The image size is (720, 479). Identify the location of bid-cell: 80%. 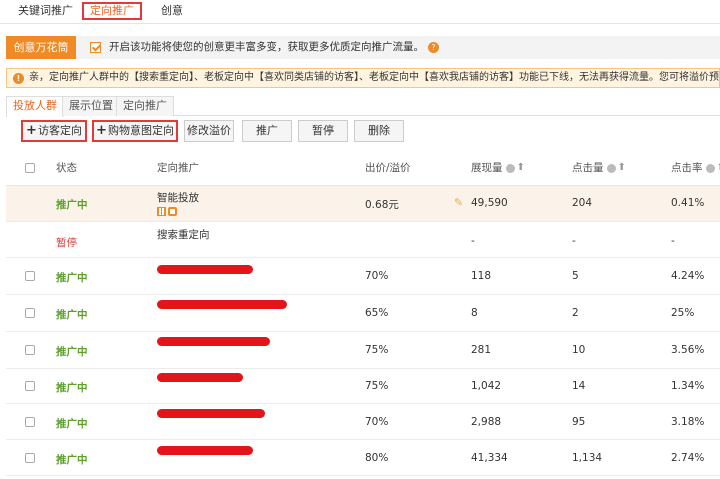
(377, 458).